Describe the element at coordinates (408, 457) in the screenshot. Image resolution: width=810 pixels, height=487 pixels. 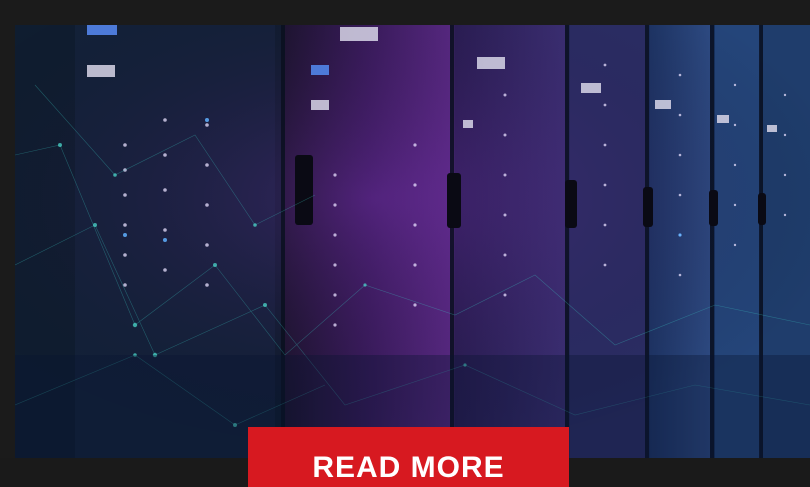
I see `read-more-button: READ MORE` at that location.